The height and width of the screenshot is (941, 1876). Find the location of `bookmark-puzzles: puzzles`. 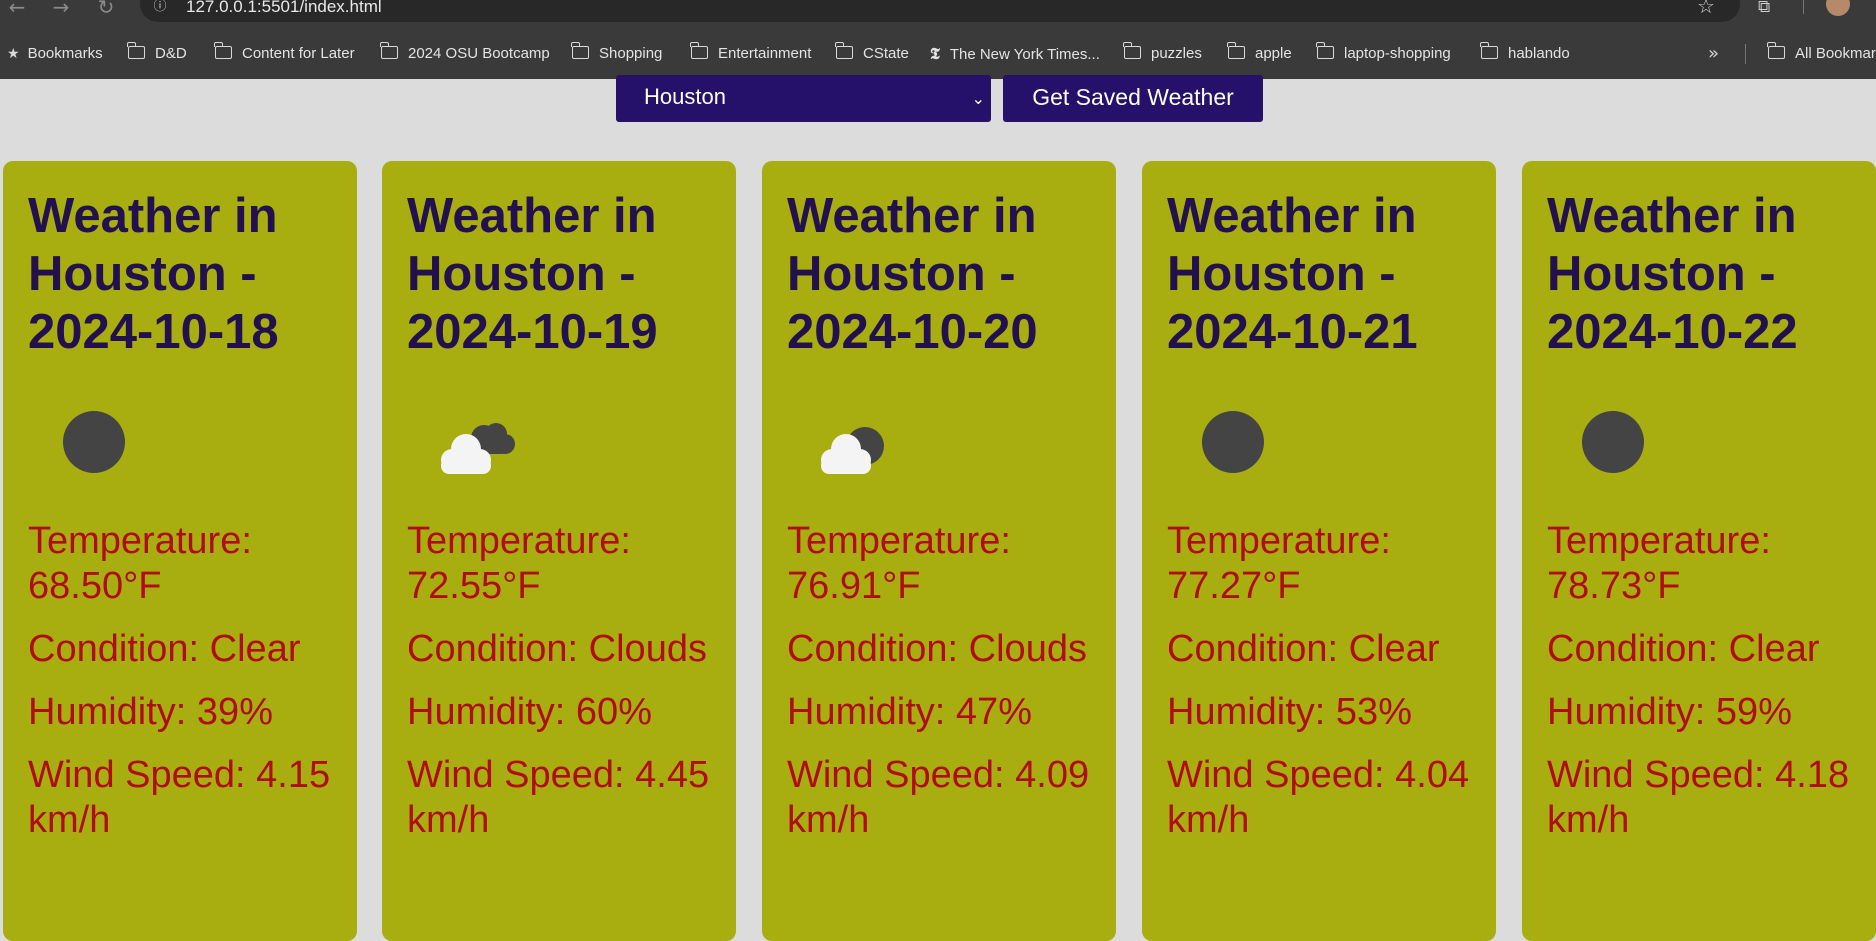

bookmark-puzzles: puzzles is located at coordinates (1162, 53).